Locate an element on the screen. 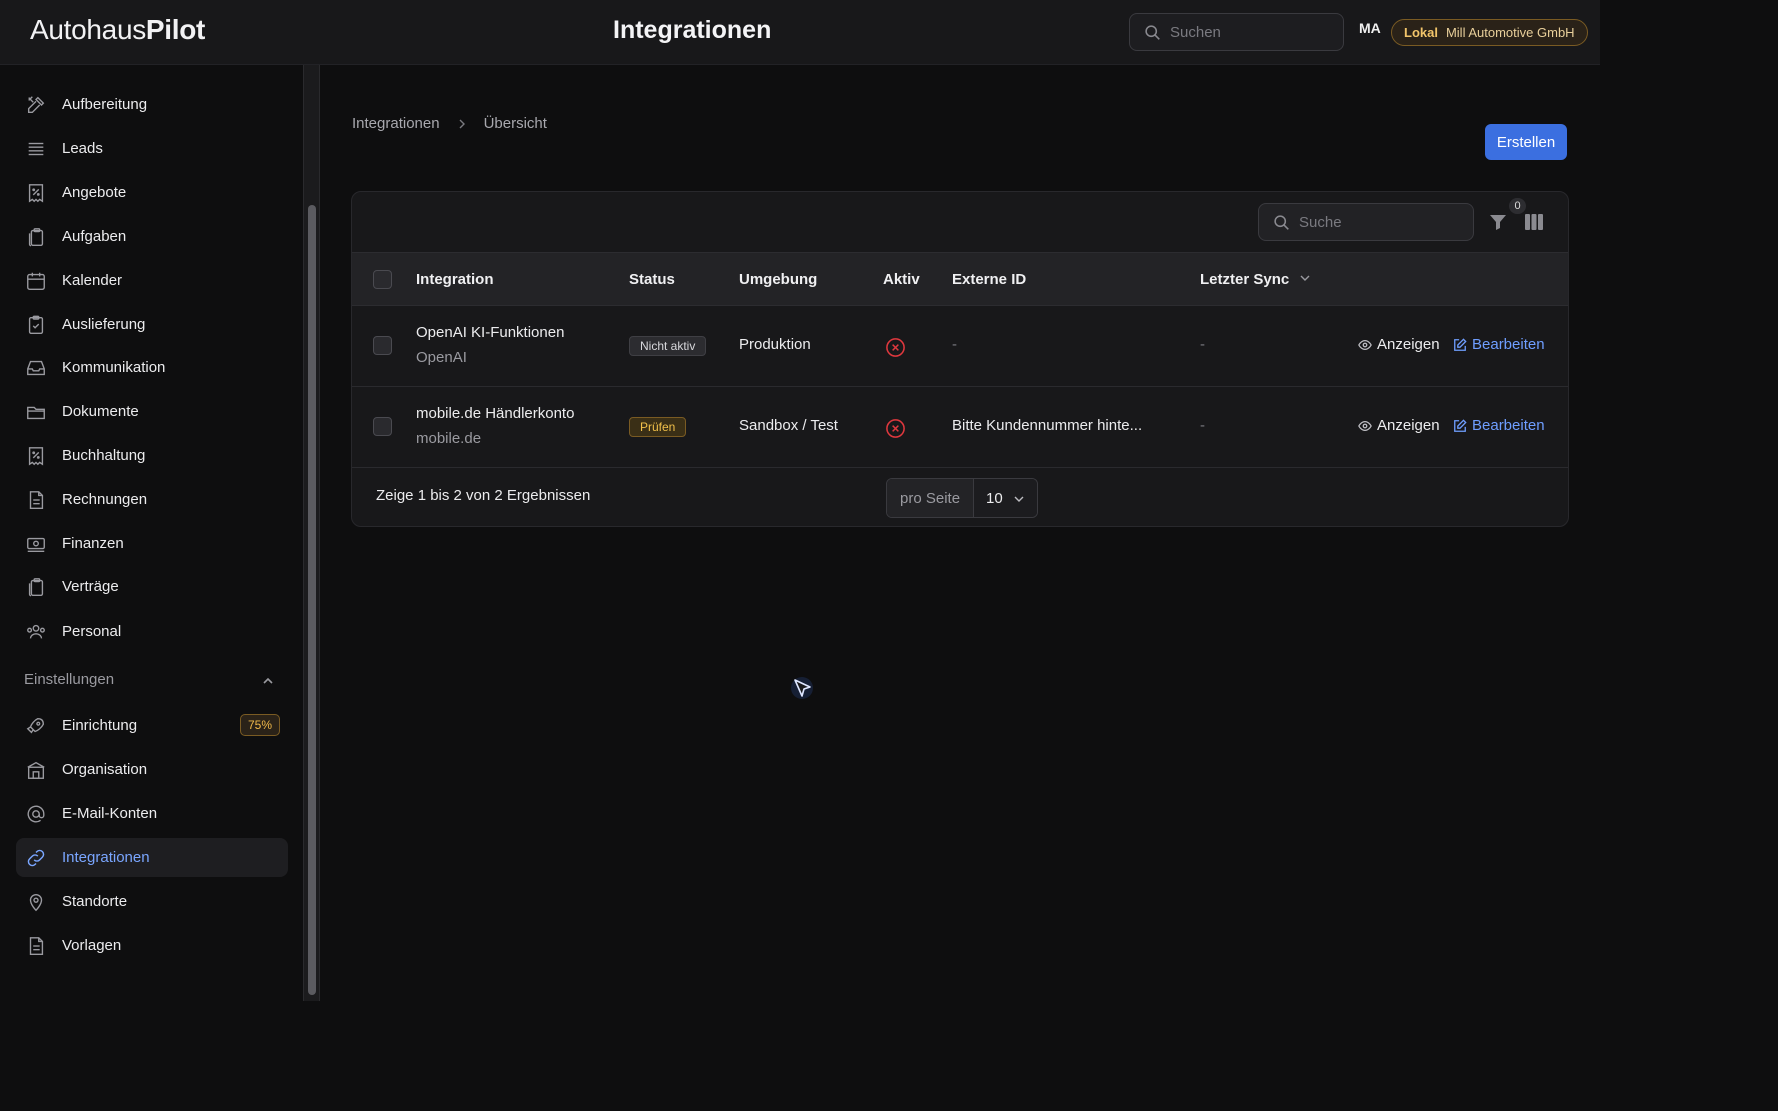 This screenshot has height=1111, width=1778. sidebar-item-kommunikation: Kommunikation is located at coordinates (152, 367).